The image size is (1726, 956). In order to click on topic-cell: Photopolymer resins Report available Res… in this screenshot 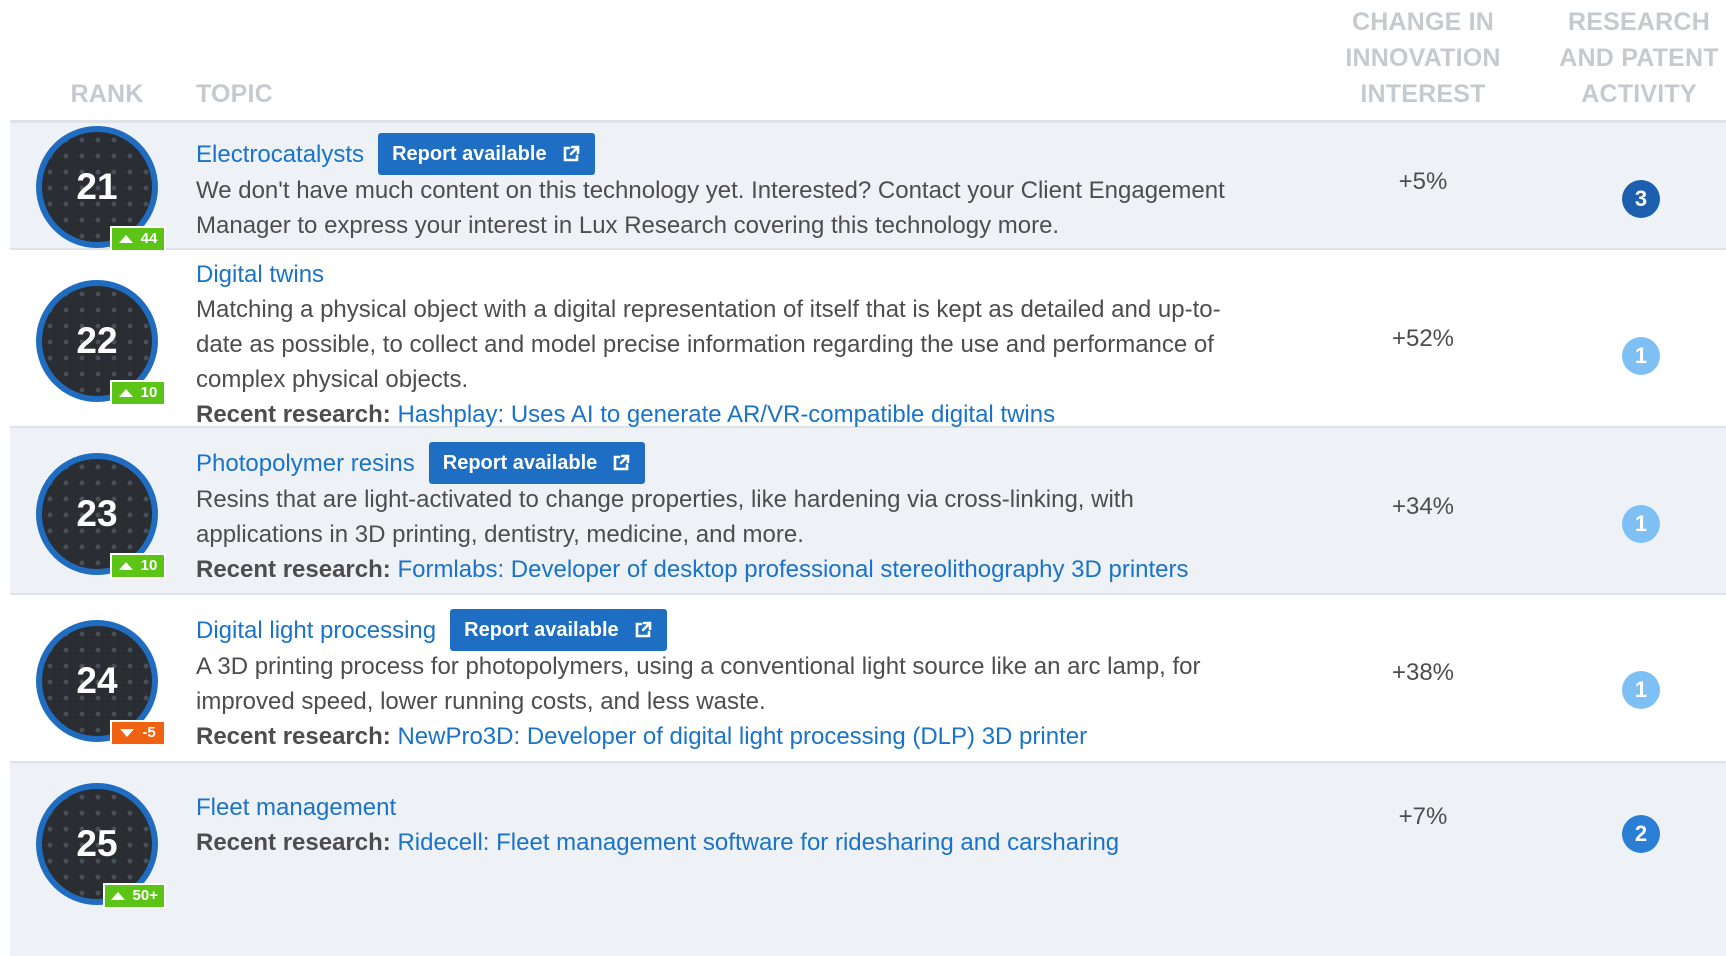, I will do `click(751, 514)`.